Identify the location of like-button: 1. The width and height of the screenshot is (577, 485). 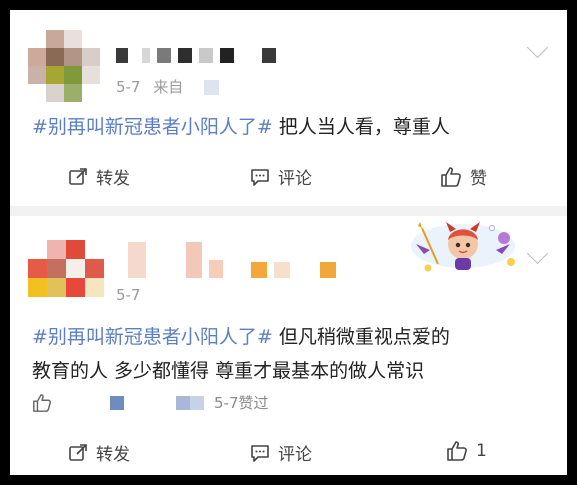
(466, 451).